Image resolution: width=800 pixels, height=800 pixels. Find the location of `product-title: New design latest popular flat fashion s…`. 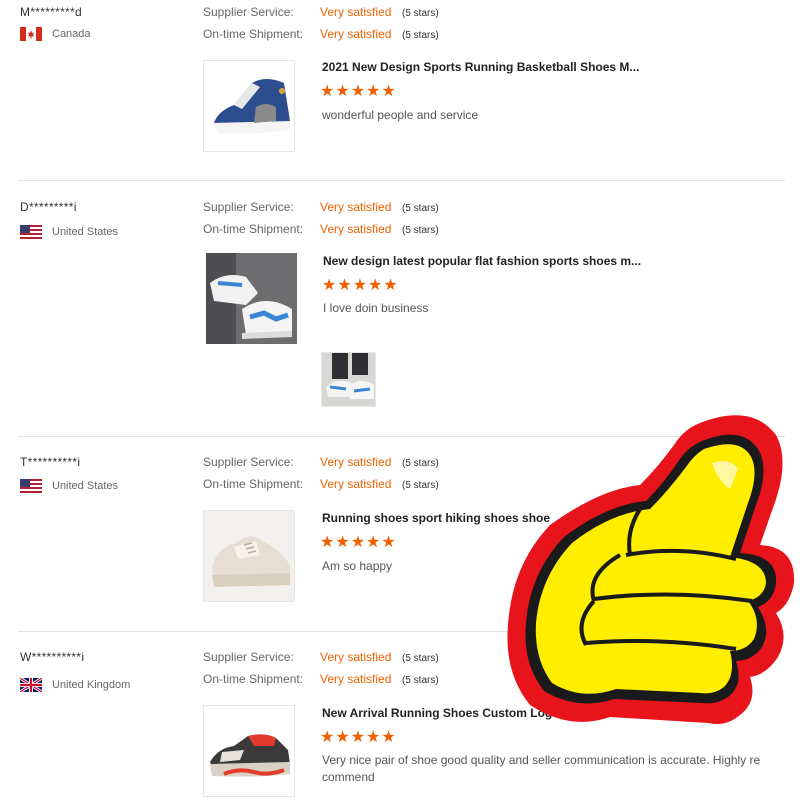

product-title: New design latest popular flat fashion s… is located at coordinates (482, 261).